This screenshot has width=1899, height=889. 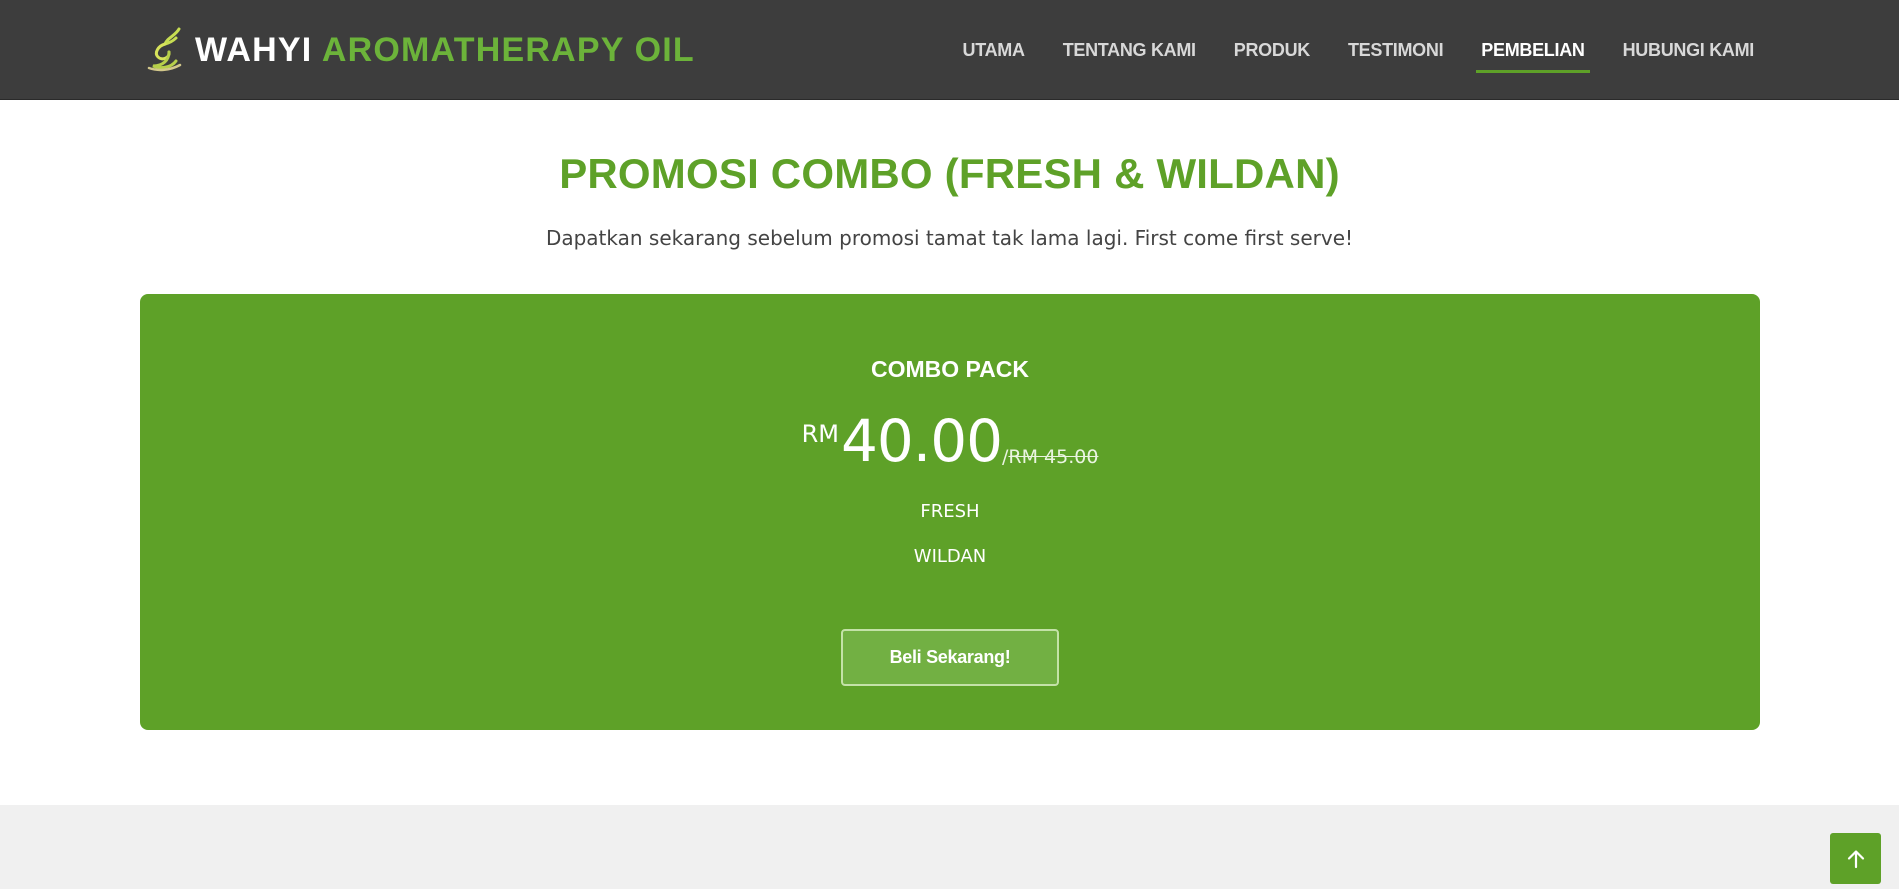 I want to click on leaf-calligraphy-icon, so click(x=164, y=49).